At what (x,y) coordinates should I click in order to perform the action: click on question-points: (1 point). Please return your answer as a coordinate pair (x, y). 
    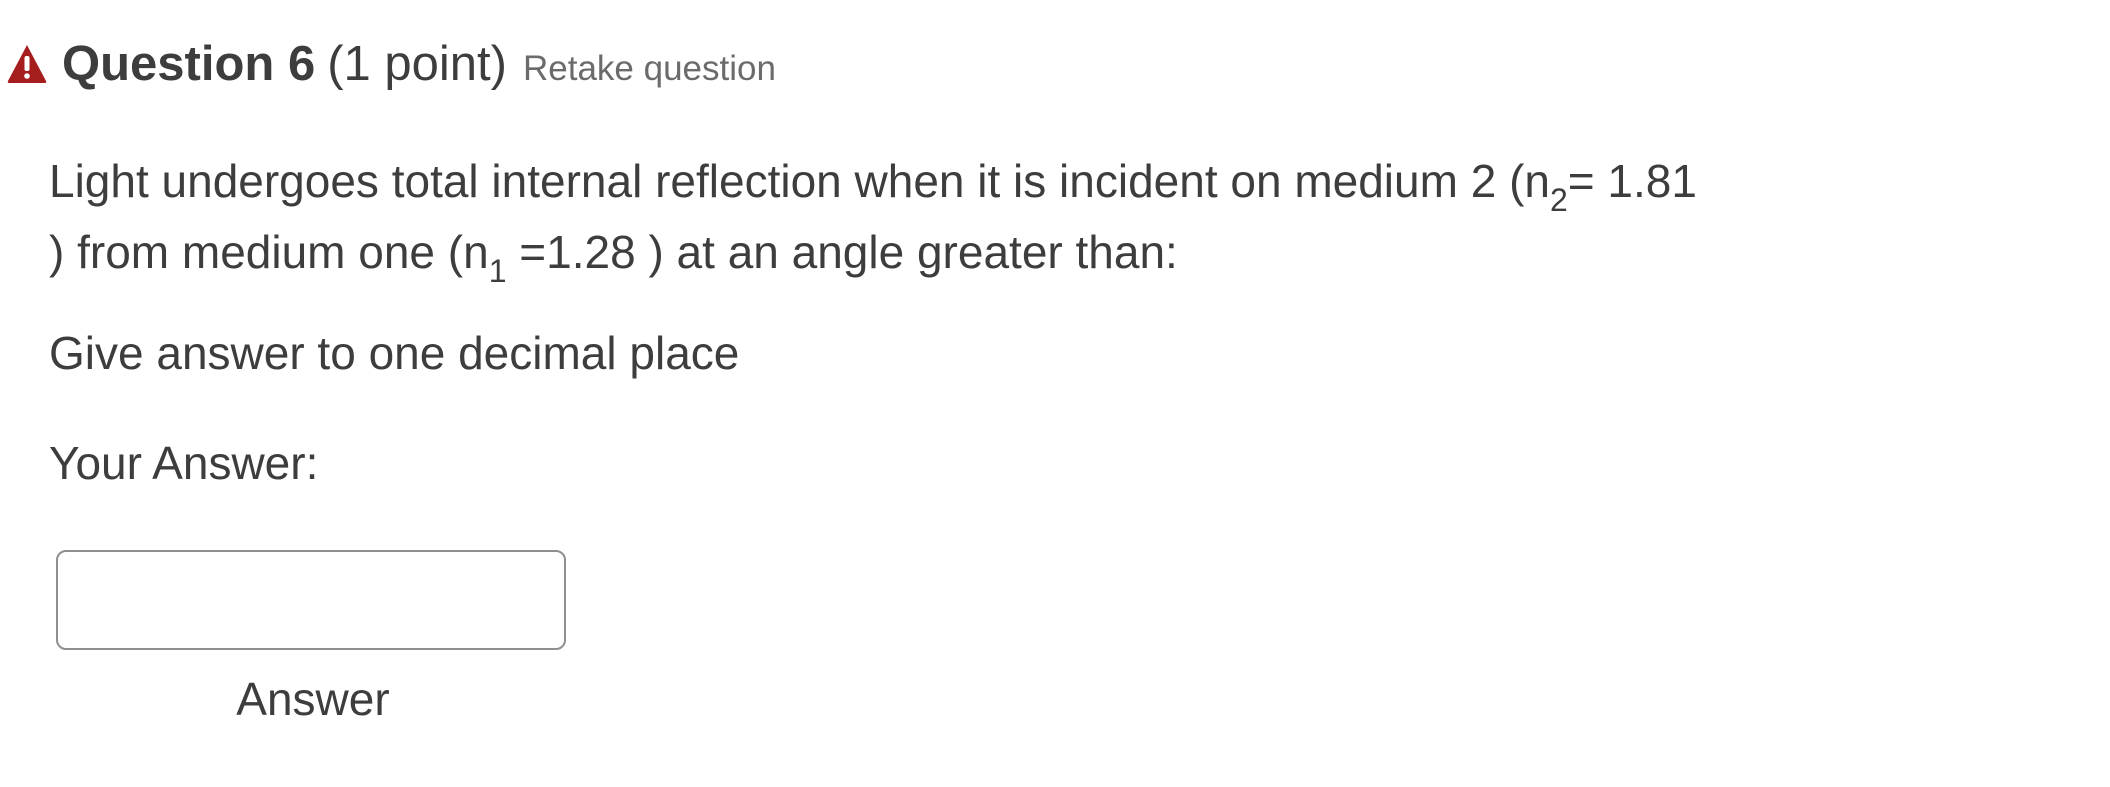
    Looking at the image, I should click on (417, 64).